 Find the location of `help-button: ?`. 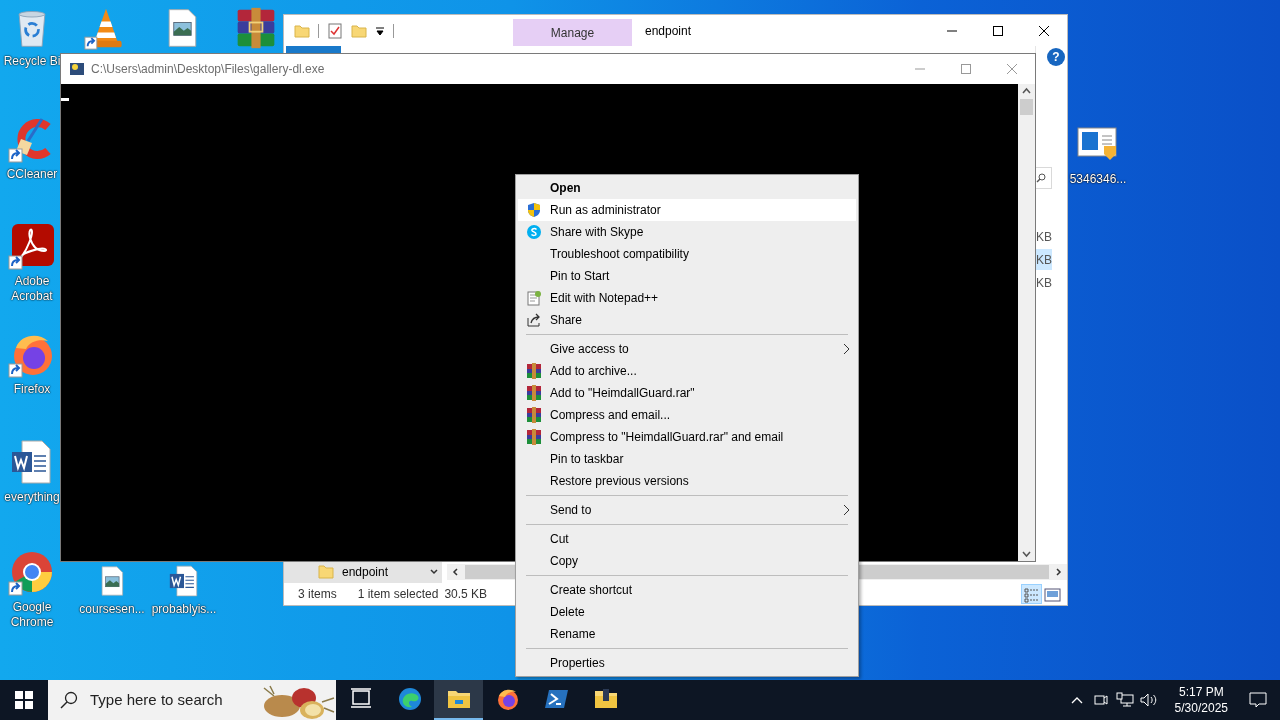

help-button: ? is located at coordinates (1056, 57).